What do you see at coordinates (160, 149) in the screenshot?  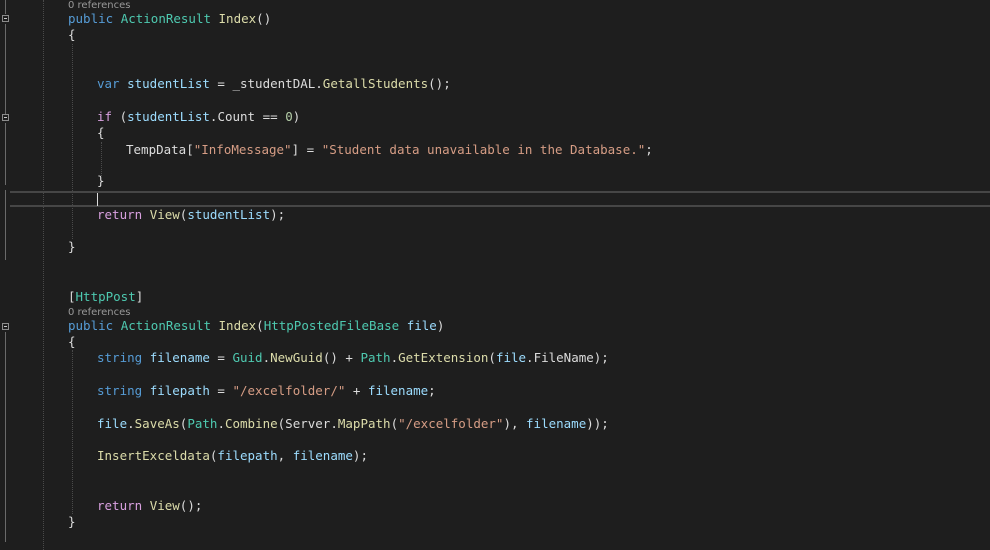 I see `plain-text: TempData[` at bounding box center [160, 149].